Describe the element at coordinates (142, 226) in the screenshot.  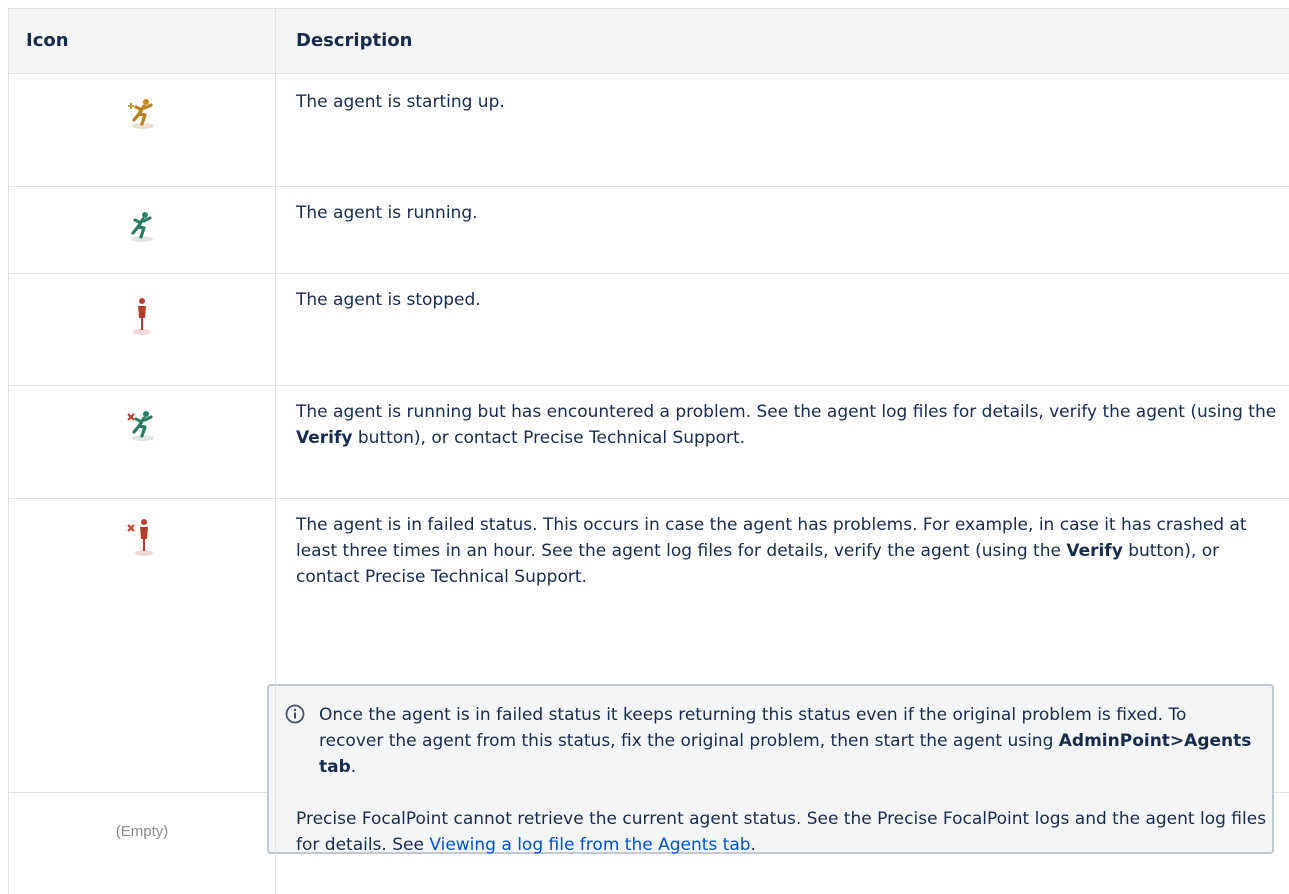
I see `agent-running-icon` at that location.